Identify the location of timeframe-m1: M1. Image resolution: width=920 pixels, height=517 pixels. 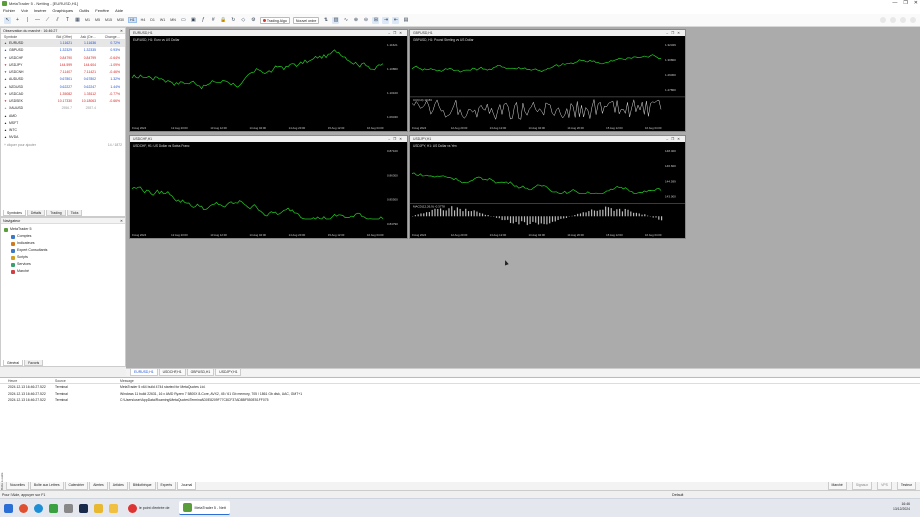
(87, 20).